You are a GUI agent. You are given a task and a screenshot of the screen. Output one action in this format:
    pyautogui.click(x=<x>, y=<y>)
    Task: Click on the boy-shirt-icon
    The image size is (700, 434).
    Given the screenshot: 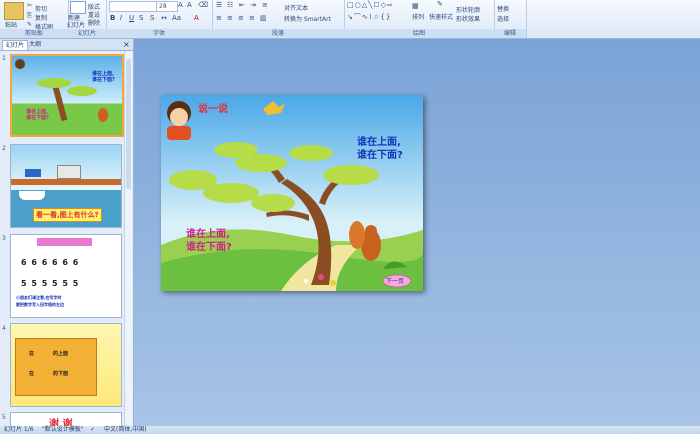 What is the action you would take?
    pyautogui.click(x=179, y=133)
    